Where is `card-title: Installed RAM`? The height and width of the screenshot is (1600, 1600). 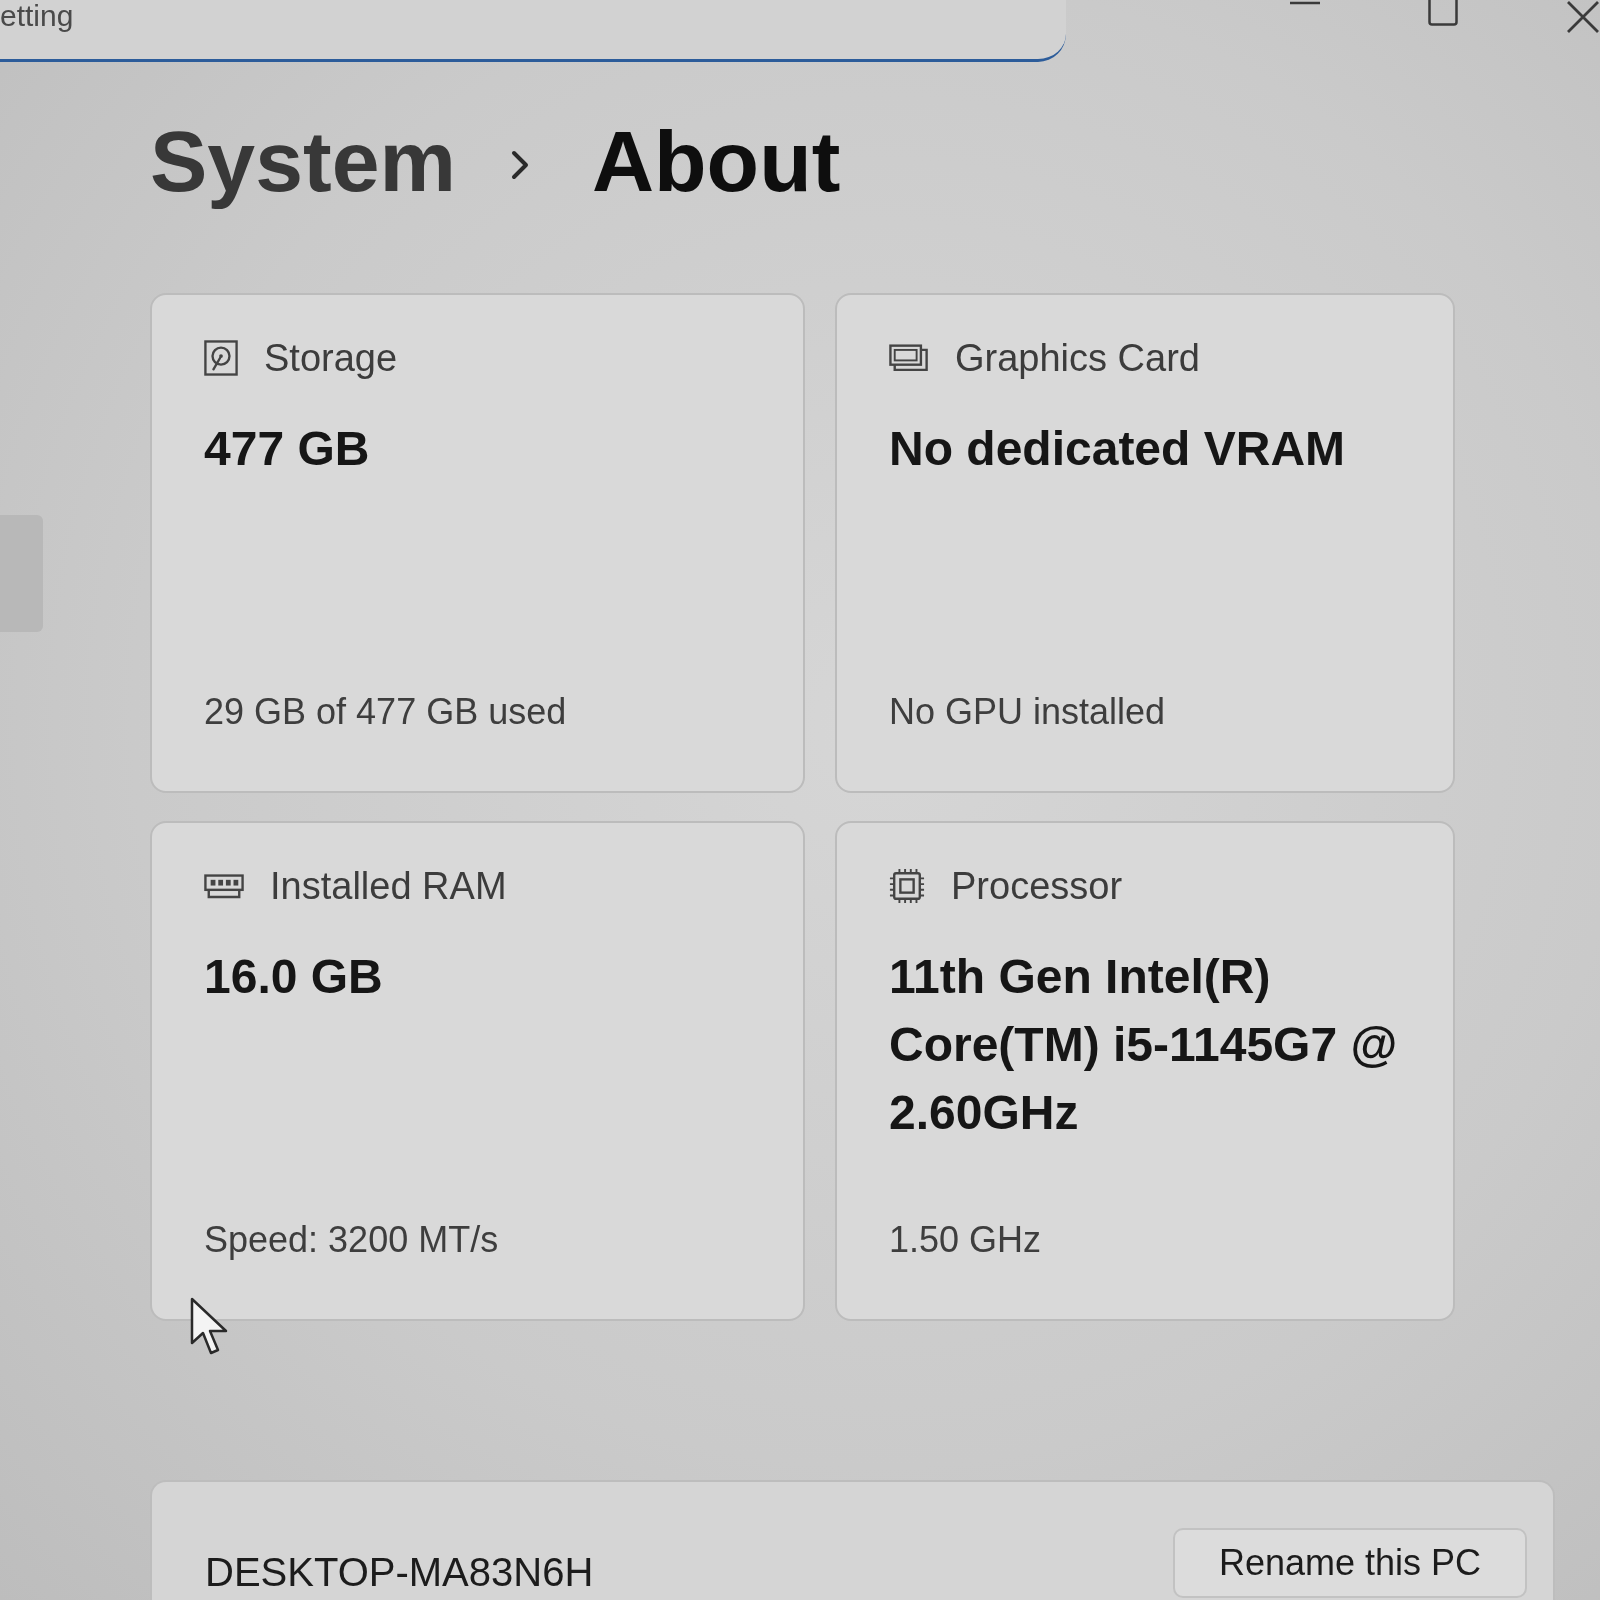
card-title: Installed RAM is located at coordinates (388, 886).